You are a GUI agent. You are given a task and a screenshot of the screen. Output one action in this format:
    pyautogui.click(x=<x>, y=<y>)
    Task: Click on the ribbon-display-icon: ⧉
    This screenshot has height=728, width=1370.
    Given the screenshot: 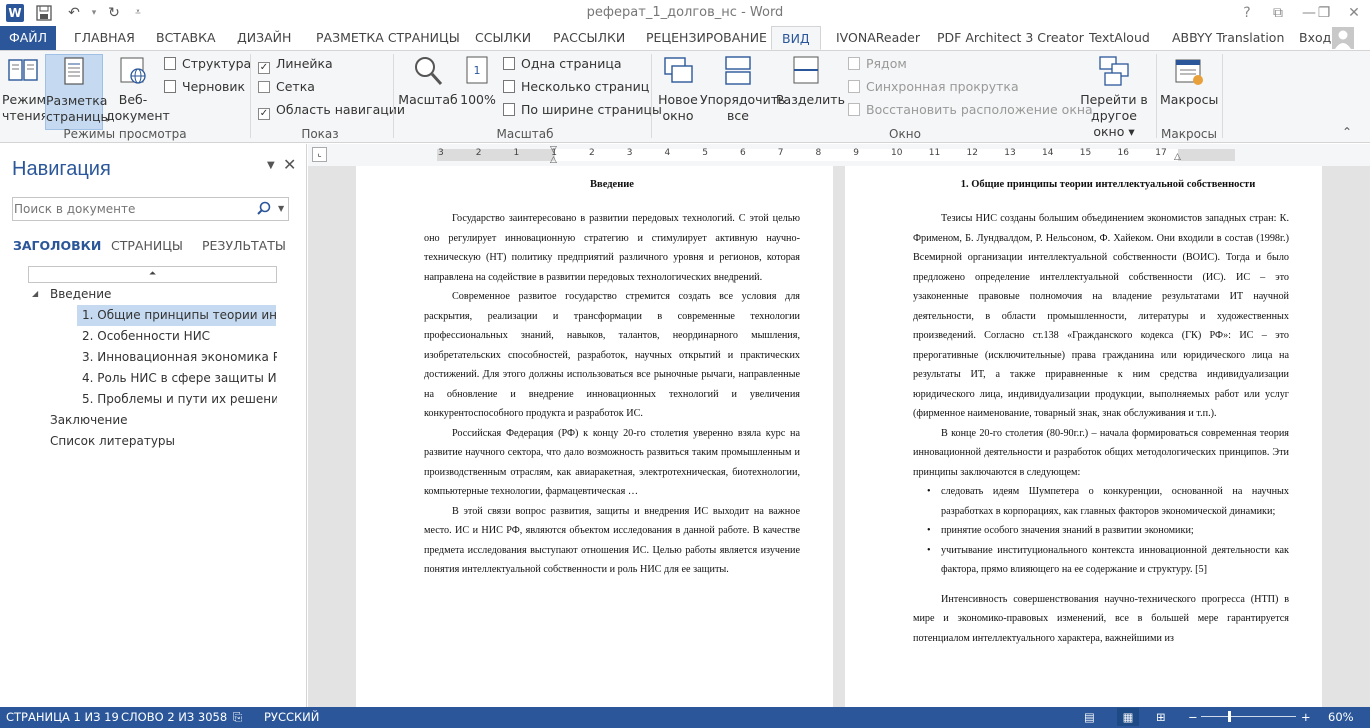 What is the action you would take?
    pyautogui.click(x=1278, y=13)
    